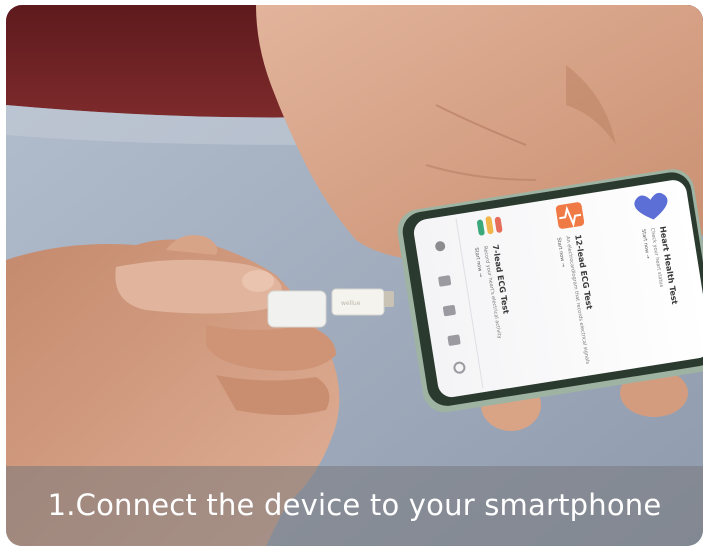 The width and height of the screenshot is (709, 552). I want to click on caption-text: 1.Connect the device to your smartphone, so click(354, 505).